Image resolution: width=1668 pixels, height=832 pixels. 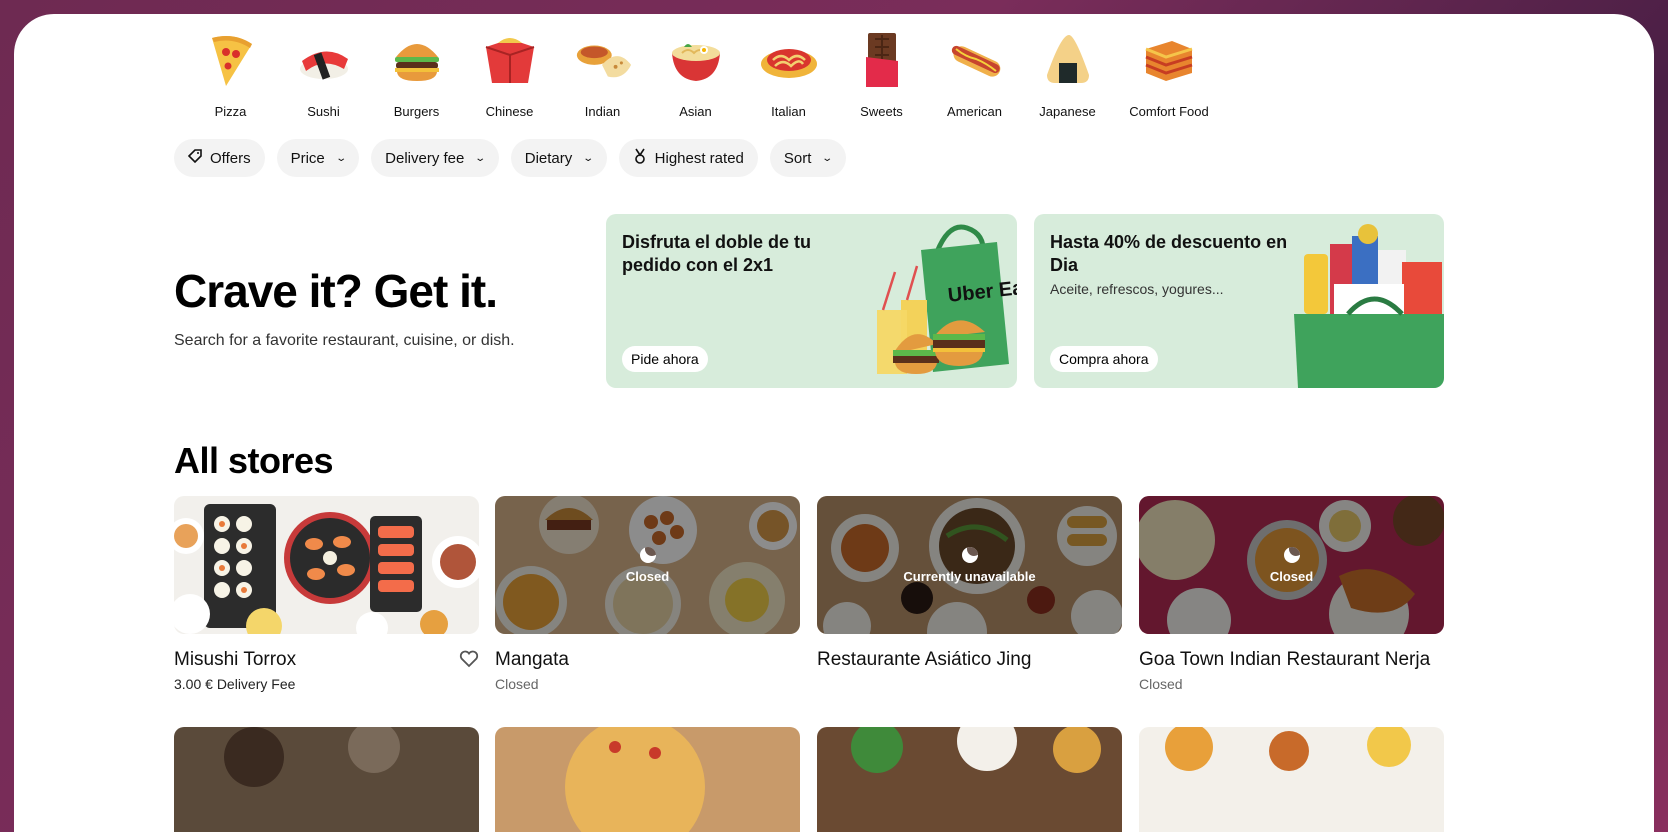 I want to click on unavailable-overlay: Currently unavailable, so click(x=969, y=565).